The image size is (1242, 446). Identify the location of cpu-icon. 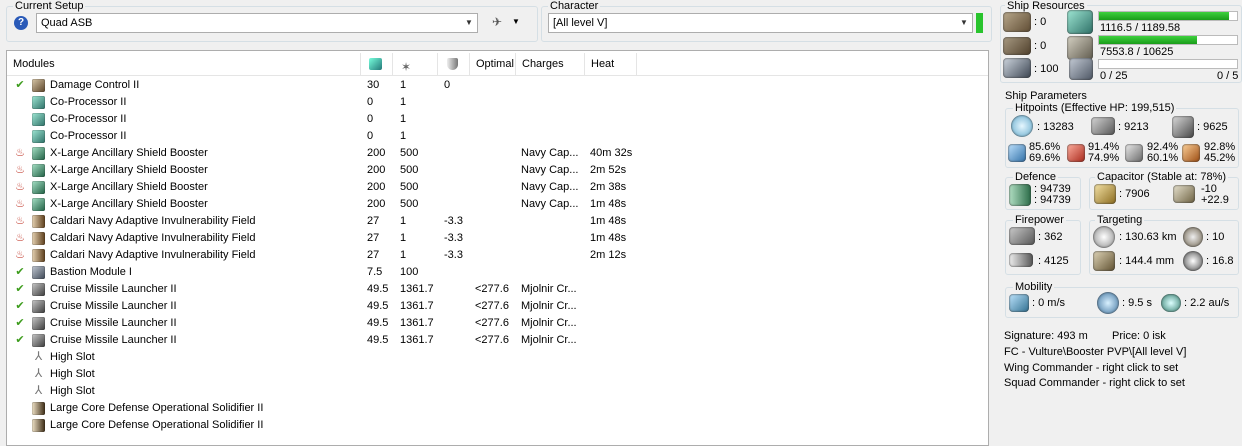
(375, 64).